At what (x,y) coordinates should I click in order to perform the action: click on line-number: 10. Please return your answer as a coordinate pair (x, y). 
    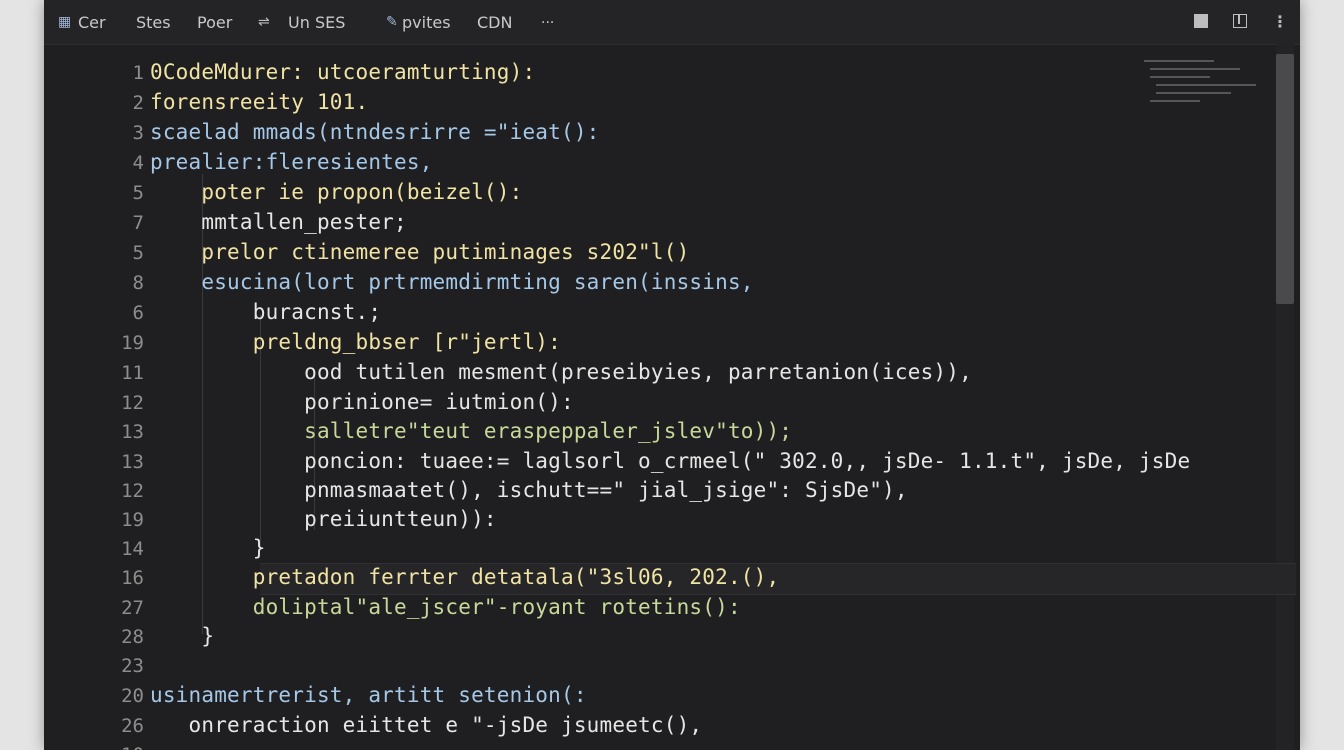
    Looking at the image, I should click on (111, 747).